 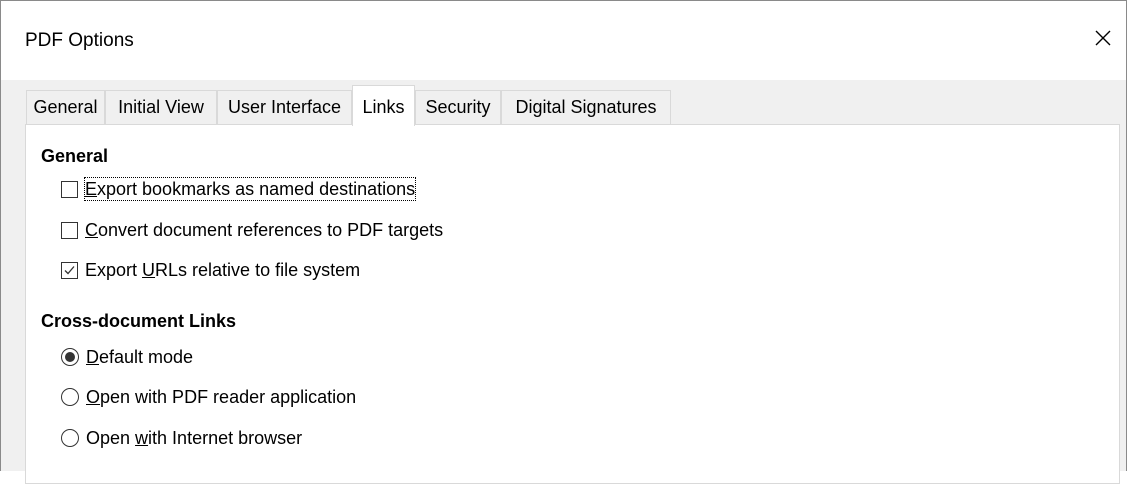 I want to click on export-urls-relative-checkbox, so click(x=69, y=270).